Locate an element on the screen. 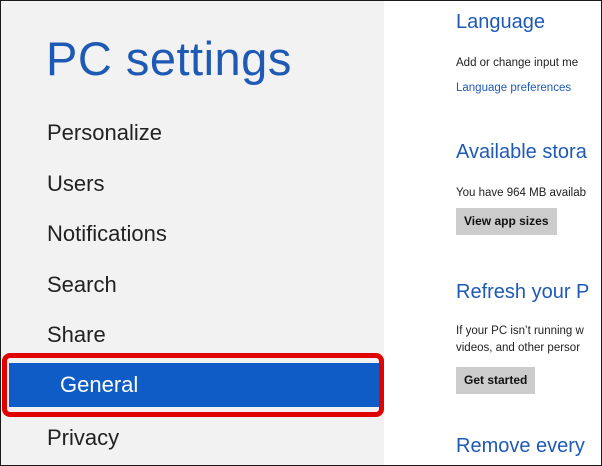 The image size is (602, 466). view-app-sizes-button: View app sizes is located at coordinates (506, 221).